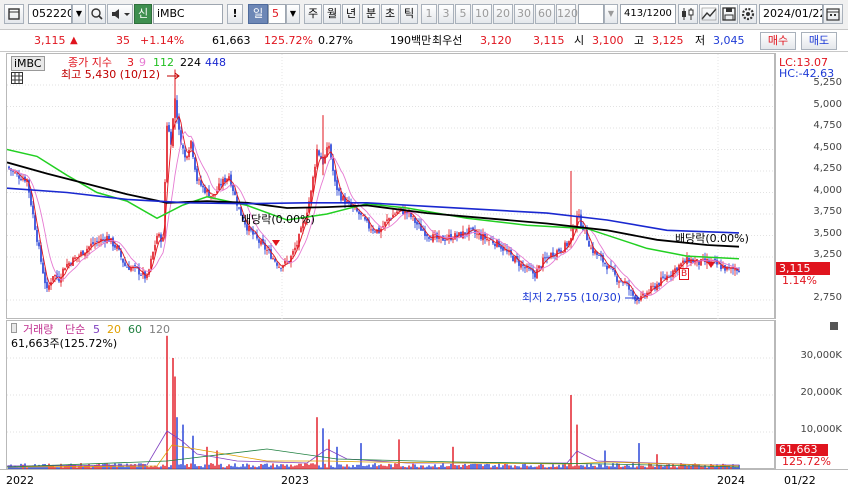 Image resolution: width=848 pixels, height=490 pixels. Describe the element at coordinates (17, 79) in the screenshot. I see `grid-toggle-icon` at that location.